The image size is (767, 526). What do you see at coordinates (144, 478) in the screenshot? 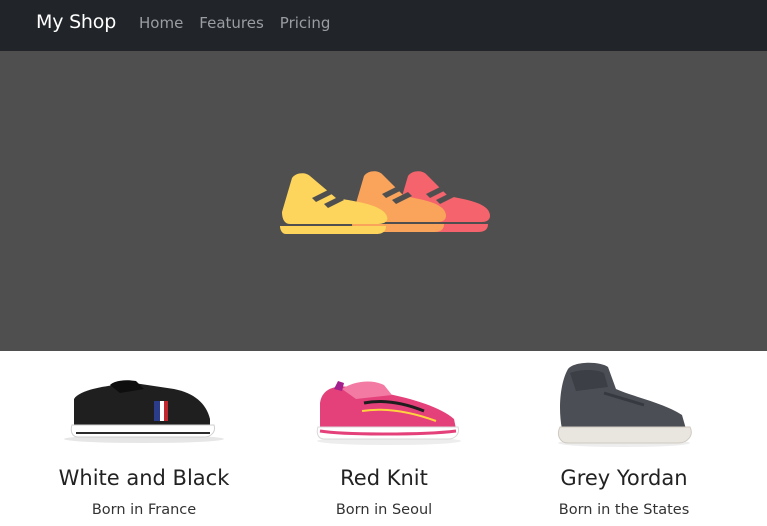
I see `product-title: White and Black` at bounding box center [144, 478].